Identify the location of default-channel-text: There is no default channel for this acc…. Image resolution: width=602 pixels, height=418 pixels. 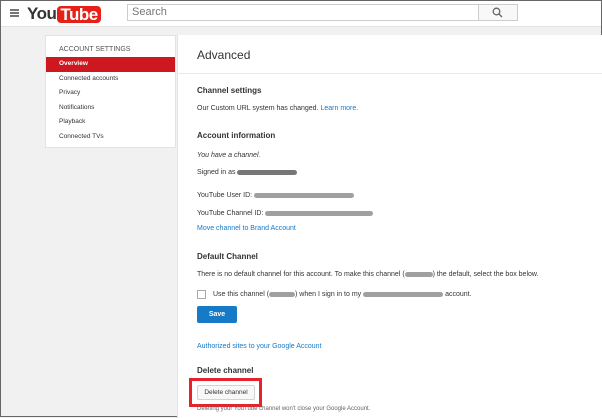
(368, 274).